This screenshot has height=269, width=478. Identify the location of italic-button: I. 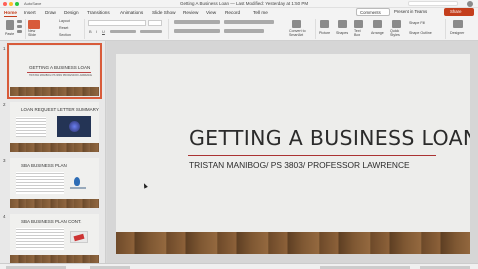
(96, 31).